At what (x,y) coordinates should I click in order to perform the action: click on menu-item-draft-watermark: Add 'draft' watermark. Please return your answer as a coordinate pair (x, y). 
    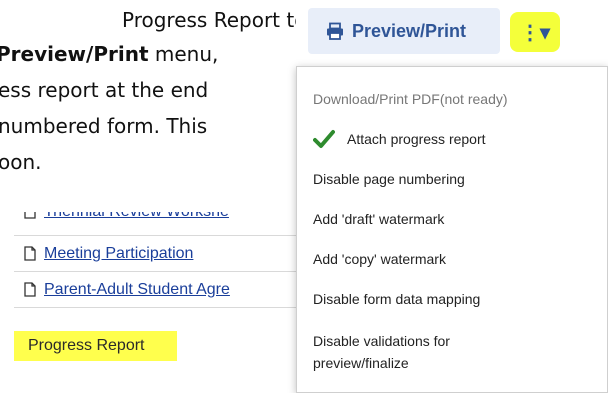
    Looking at the image, I should click on (378, 219).